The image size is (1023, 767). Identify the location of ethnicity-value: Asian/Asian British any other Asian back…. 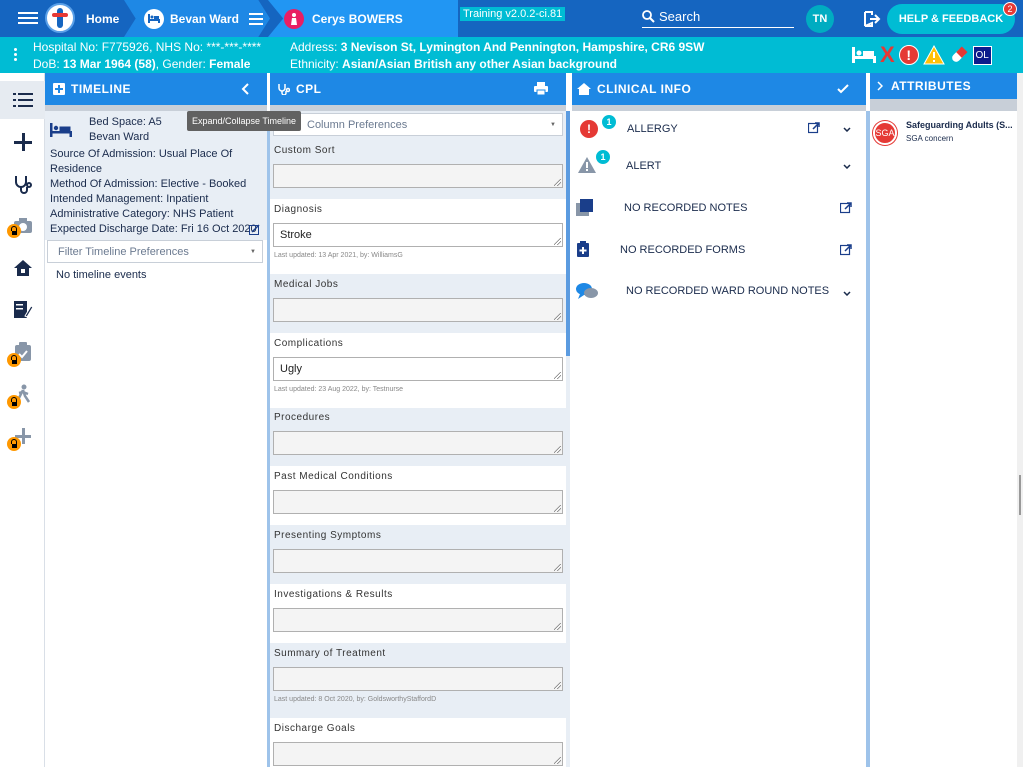
(479, 64).